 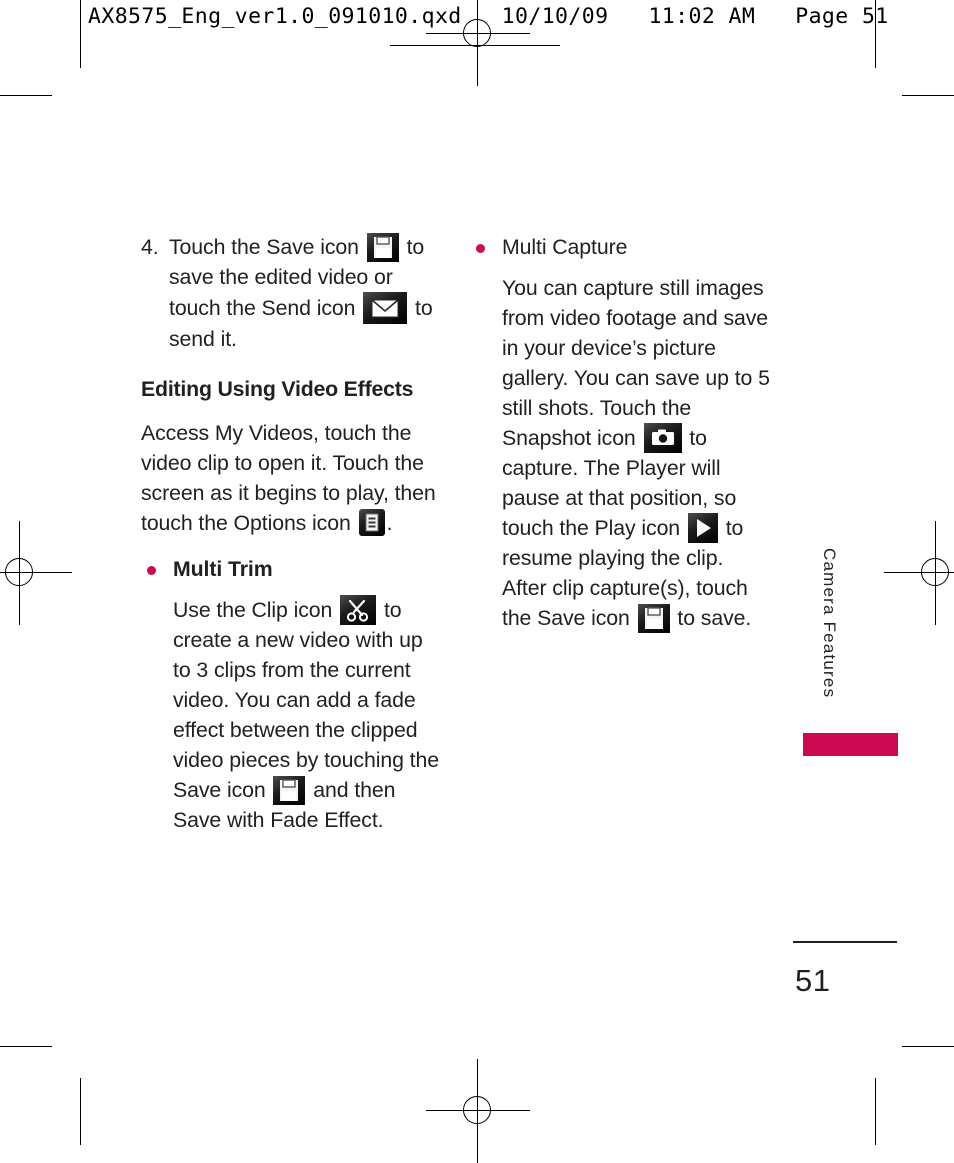 I want to click on bullet-multi-capture: Multi Capture, so click(x=620, y=247).